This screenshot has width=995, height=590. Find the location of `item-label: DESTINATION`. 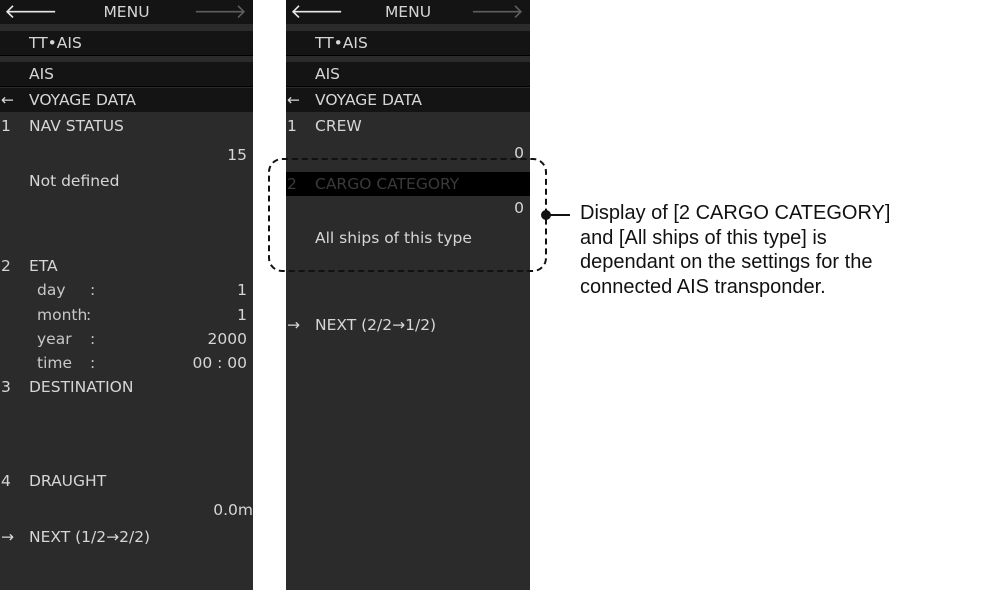

item-label: DESTINATION is located at coordinates (81, 387).